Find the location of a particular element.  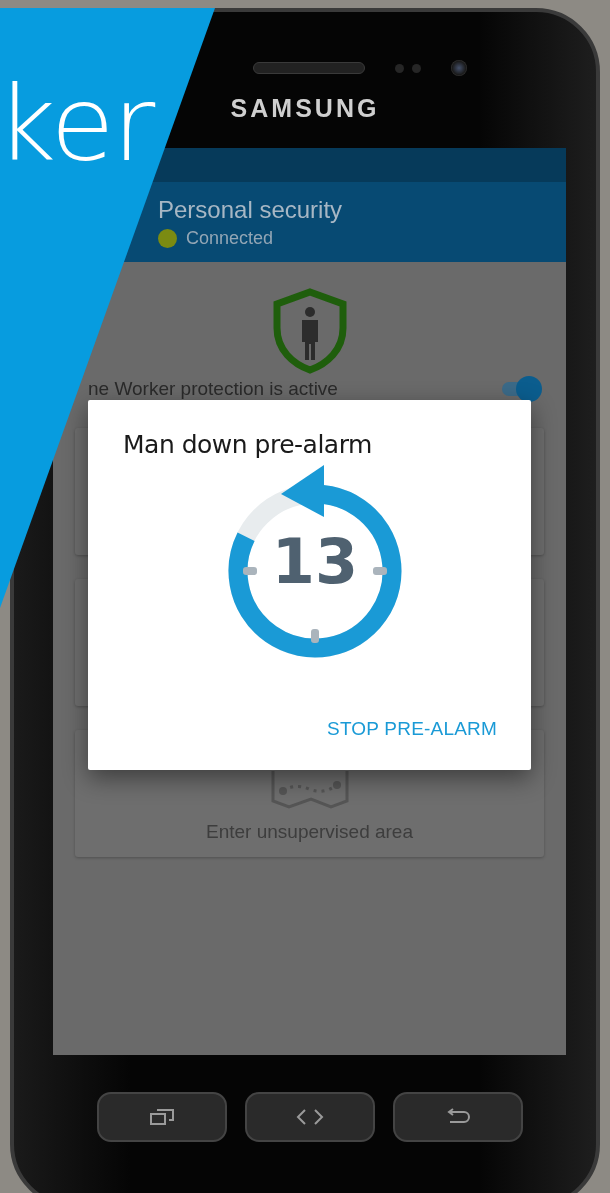

chevrons-icon is located at coordinates (310, 1117).